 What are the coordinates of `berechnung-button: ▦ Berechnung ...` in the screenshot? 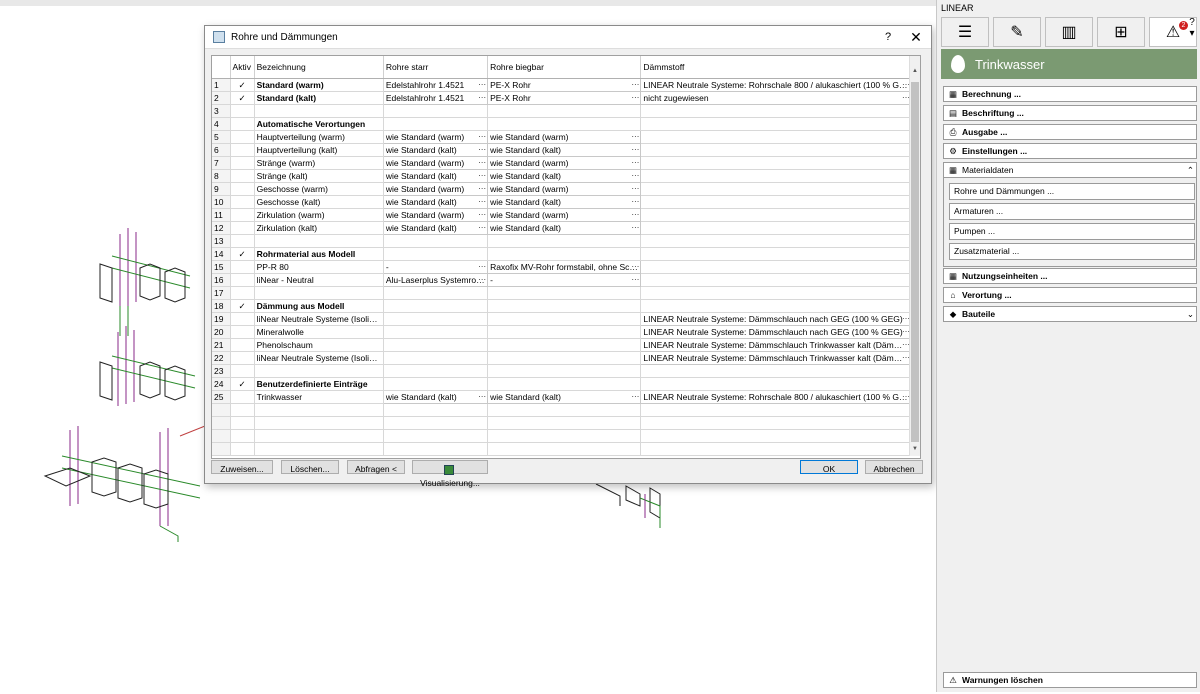 It's located at (1070, 94).